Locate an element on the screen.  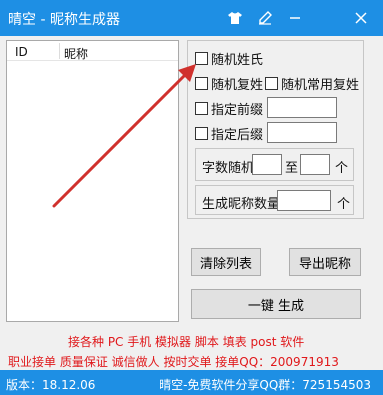
status-bar: 版本：18.12.06 晴空-免费软件分享QQ群：725154503 is located at coordinates (191, 382).